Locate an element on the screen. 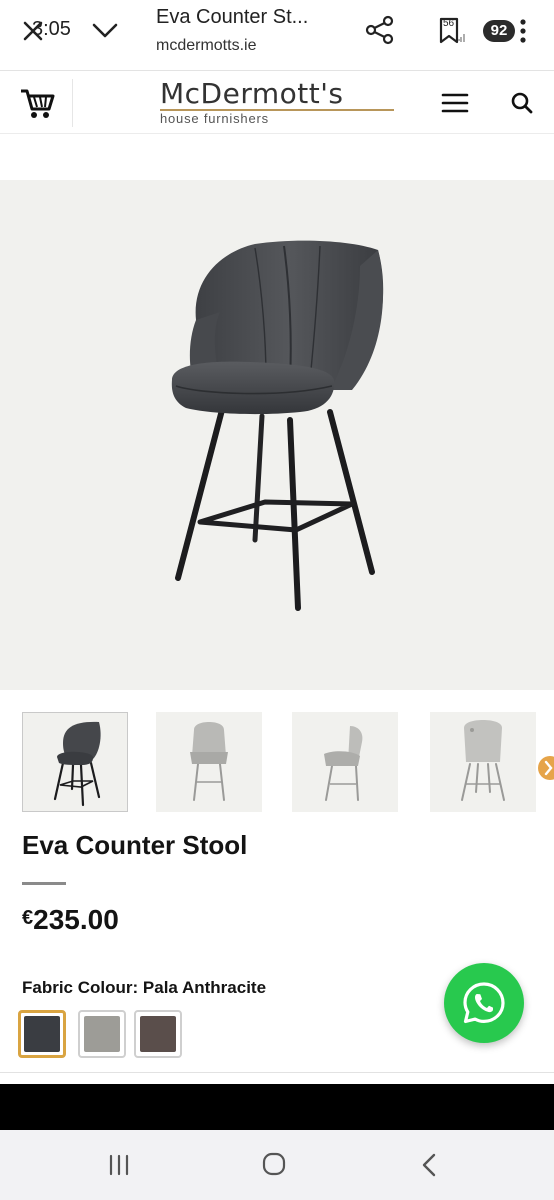 The height and width of the screenshot is (1200, 554). next-thumbnail-button is located at coordinates (546, 768).